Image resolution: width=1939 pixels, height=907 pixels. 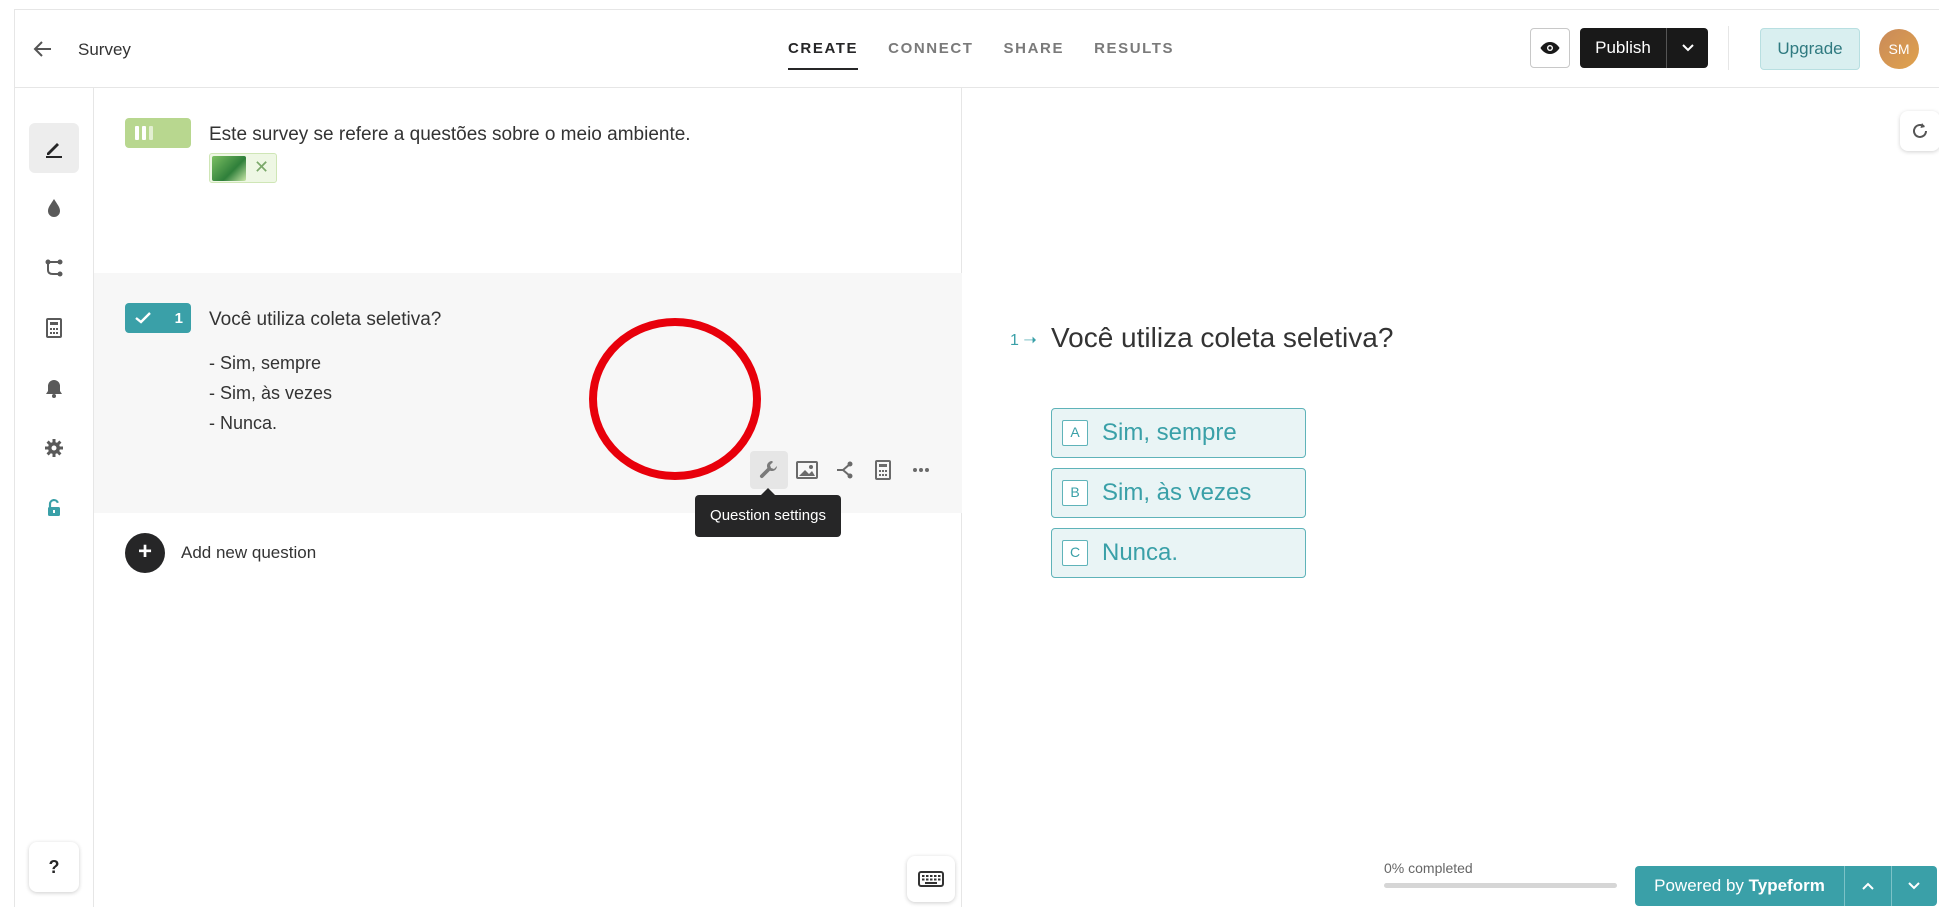 What do you see at coordinates (325, 320) in the screenshot?
I see `question-text: Você utiliza coleta seletiva?` at bounding box center [325, 320].